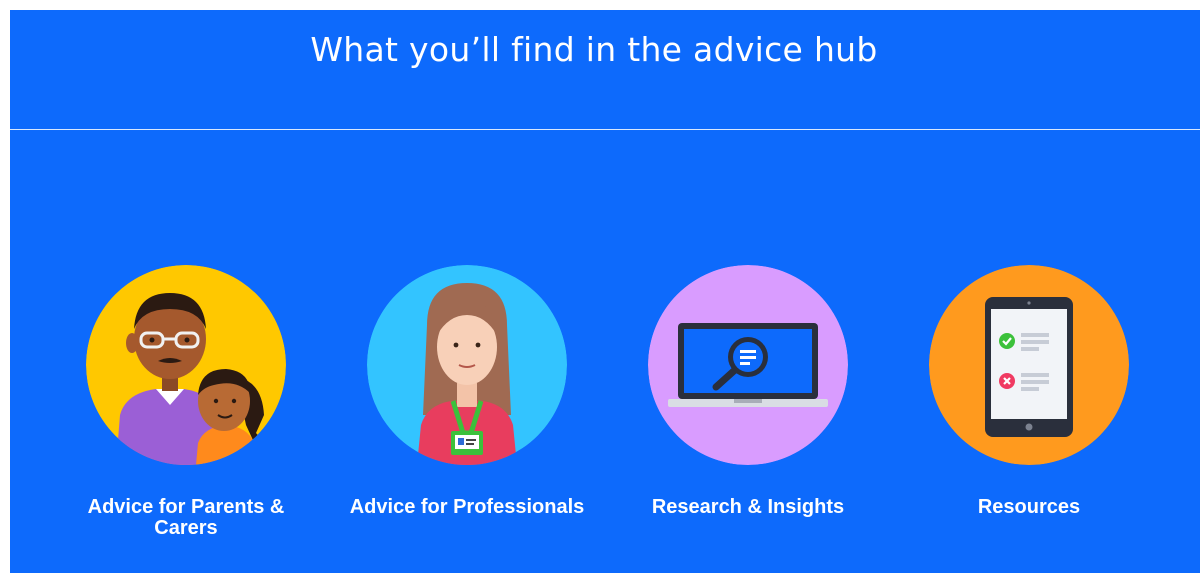  Describe the element at coordinates (186, 365) in the screenshot. I see `parent-and-child-illustration-icon` at that location.